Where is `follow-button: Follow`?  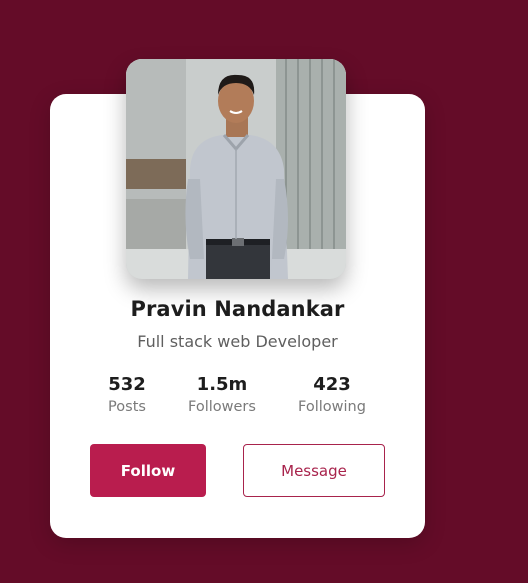
follow-button: Follow is located at coordinates (148, 470).